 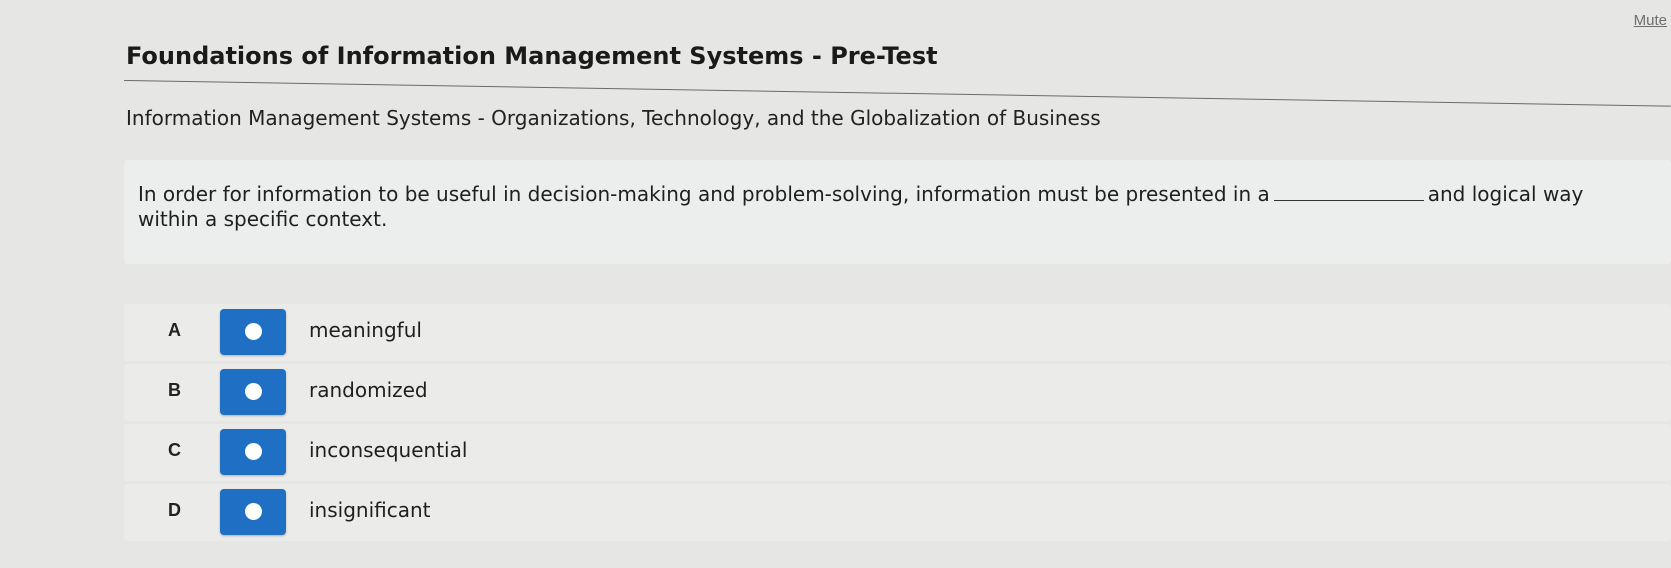 I want to click on mute-link: Mute, so click(x=1650, y=20).